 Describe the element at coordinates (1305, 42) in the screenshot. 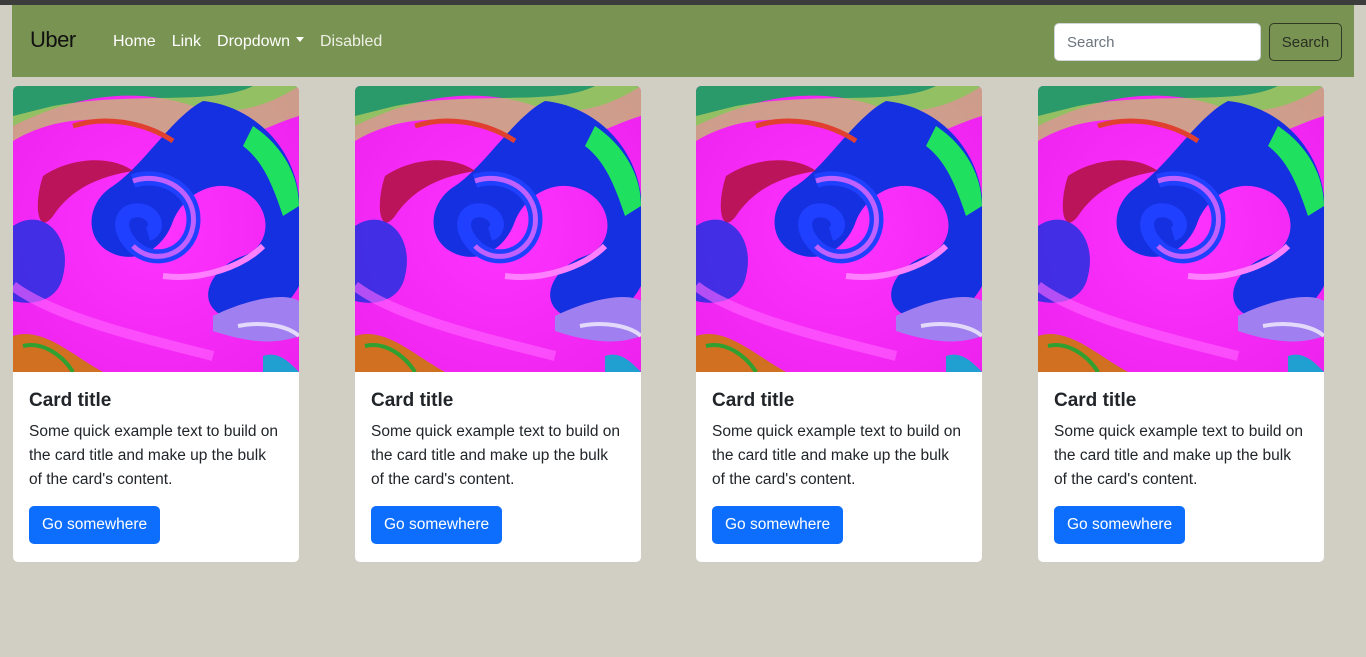

I see `search-button: Search` at that location.